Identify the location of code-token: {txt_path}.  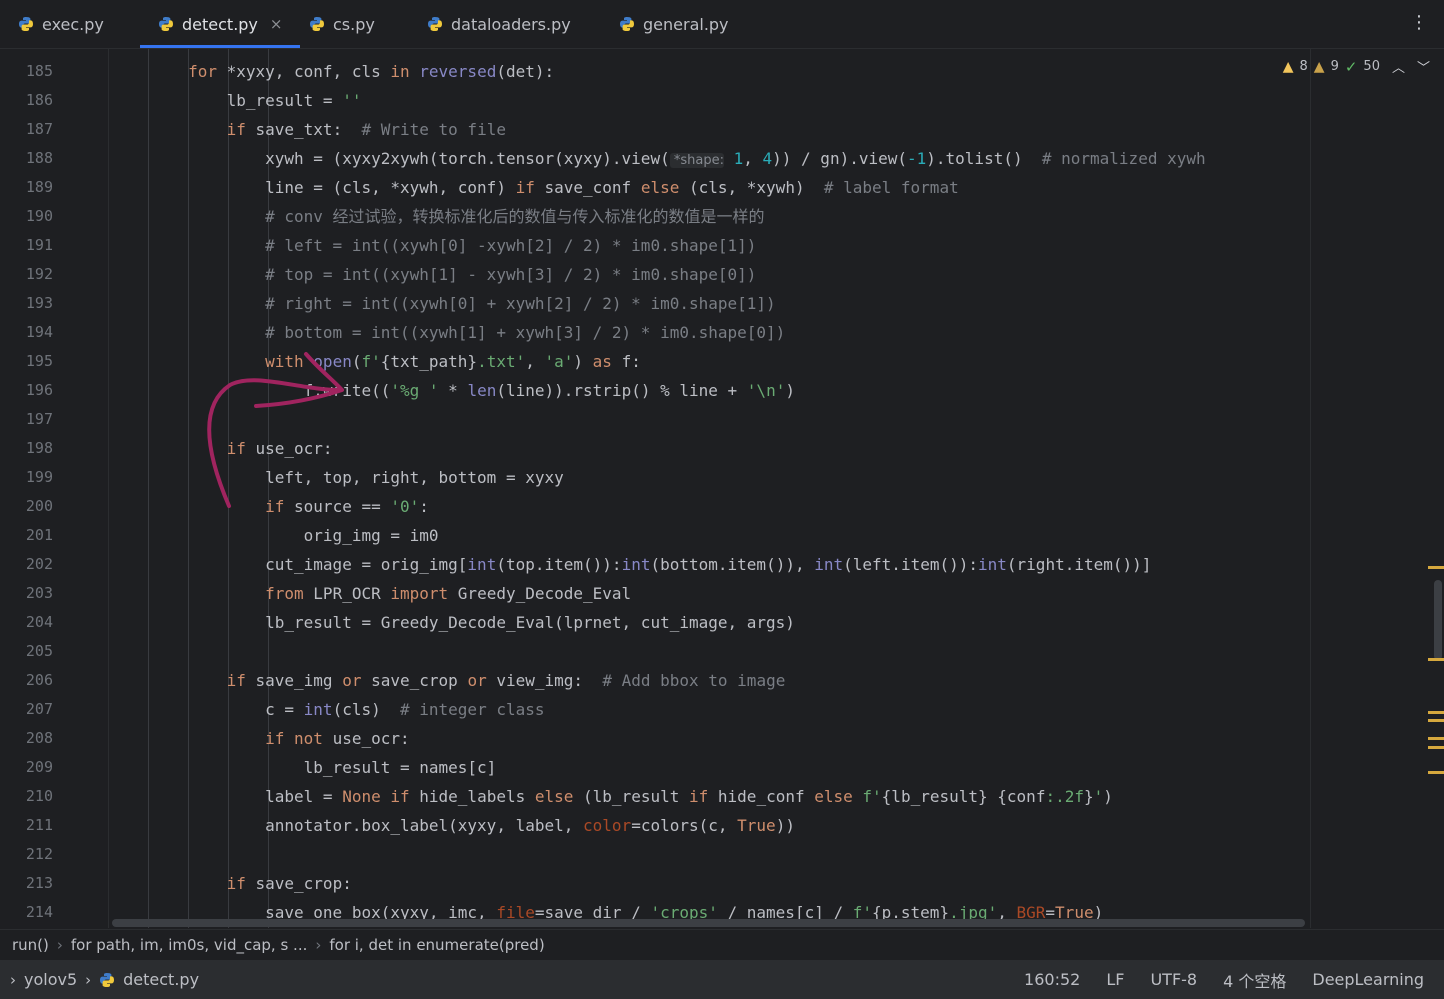
(429, 361).